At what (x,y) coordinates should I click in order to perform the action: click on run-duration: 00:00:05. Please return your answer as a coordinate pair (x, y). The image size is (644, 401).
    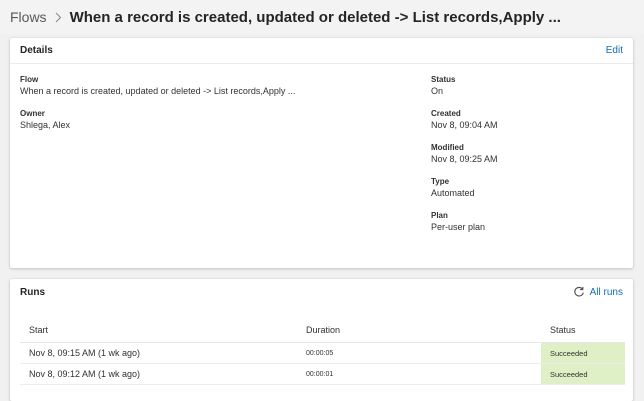
    Looking at the image, I should click on (320, 353).